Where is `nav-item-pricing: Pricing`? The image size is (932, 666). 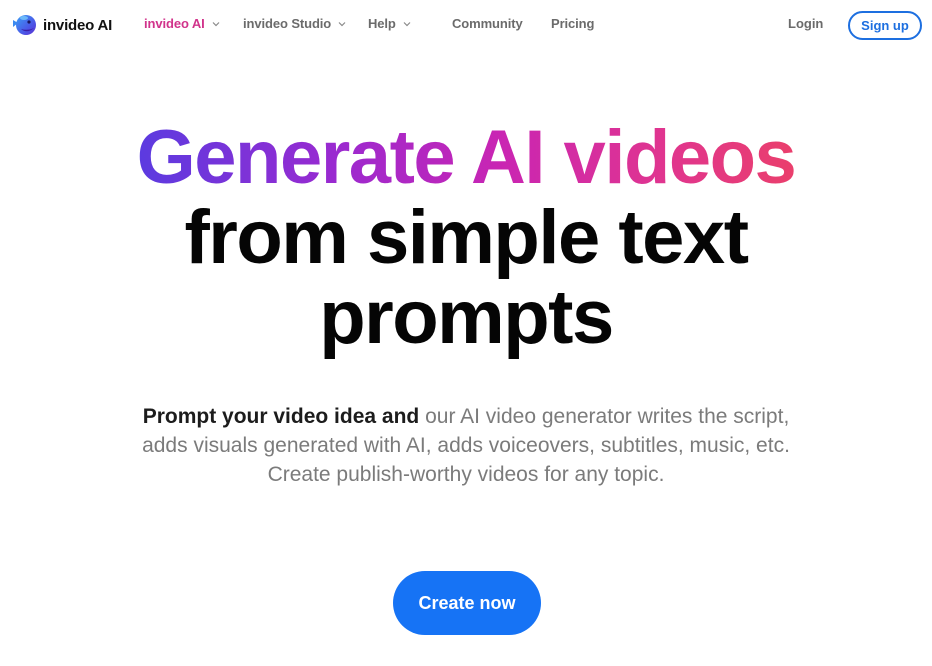 nav-item-pricing: Pricing is located at coordinates (572, 23).